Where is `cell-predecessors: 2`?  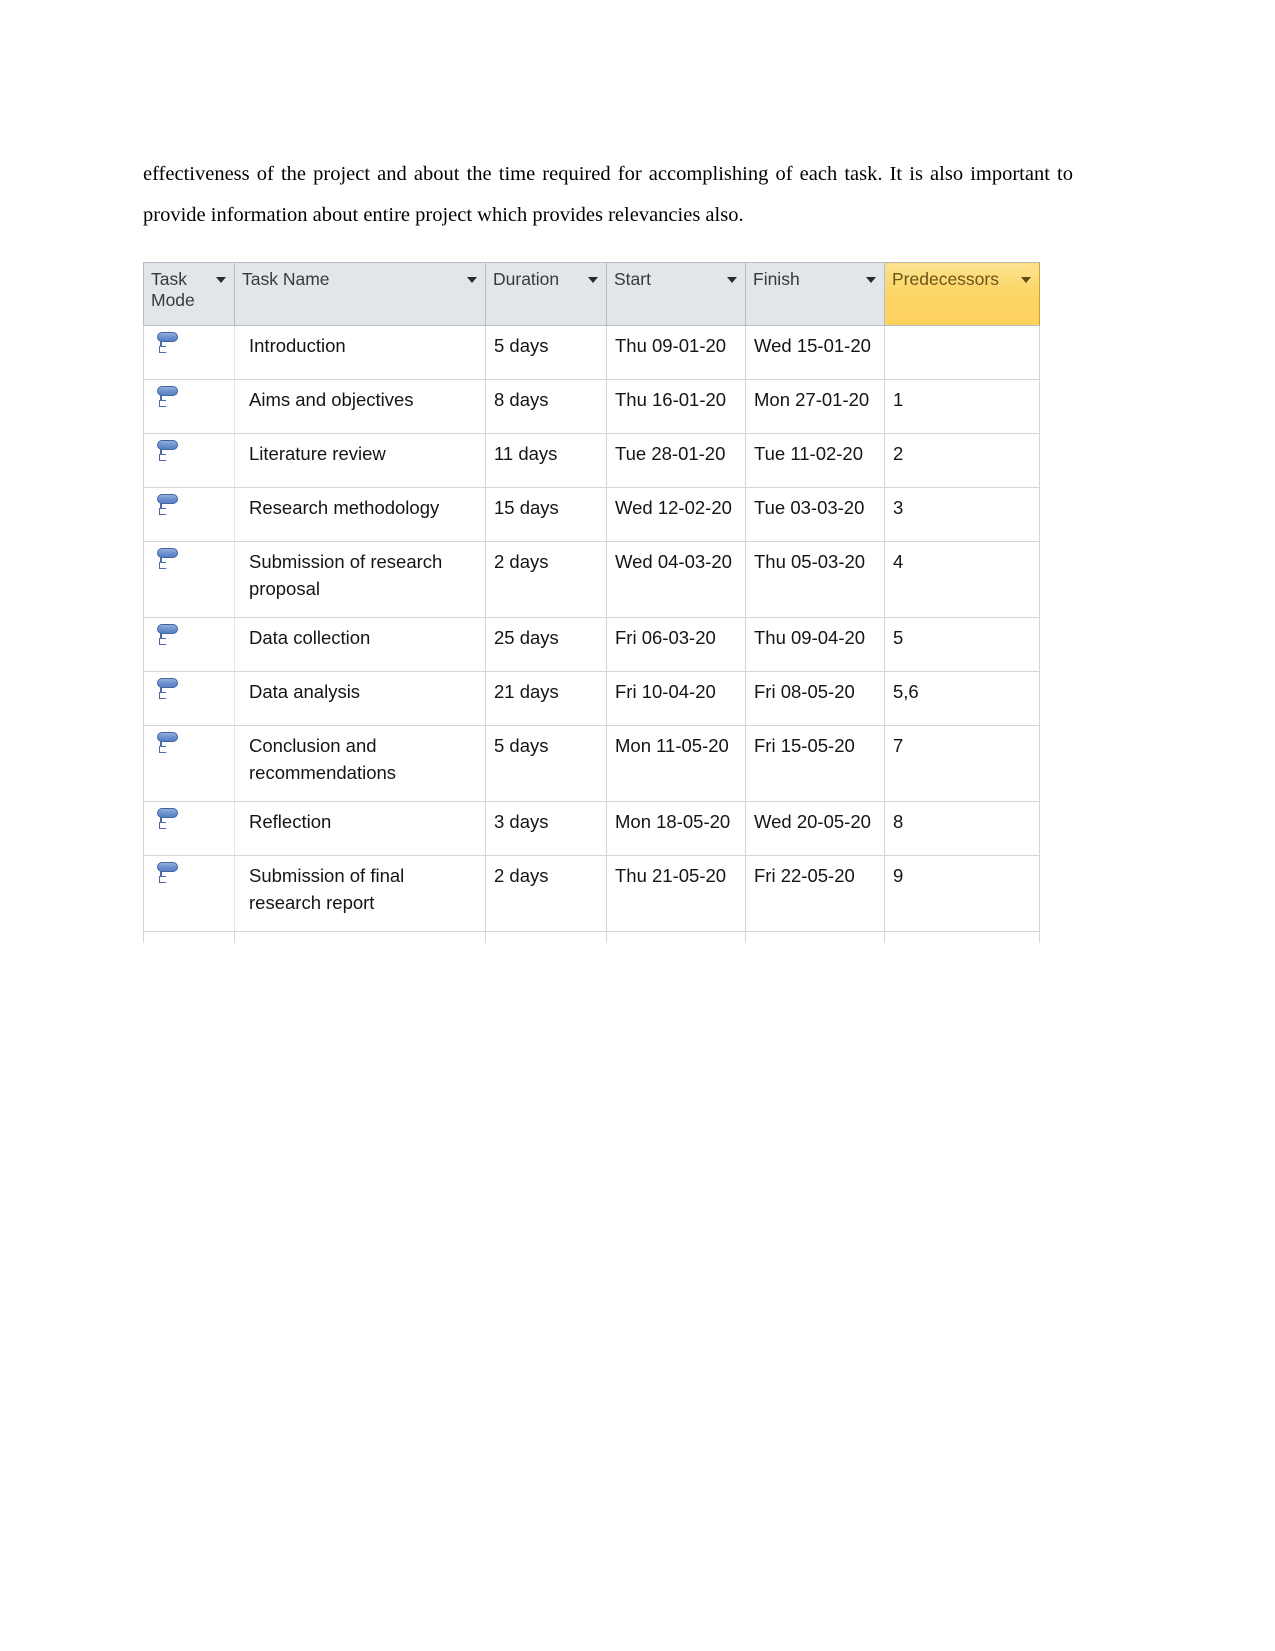 cell-predecessors: 2 is located at coordinates (962, 460).